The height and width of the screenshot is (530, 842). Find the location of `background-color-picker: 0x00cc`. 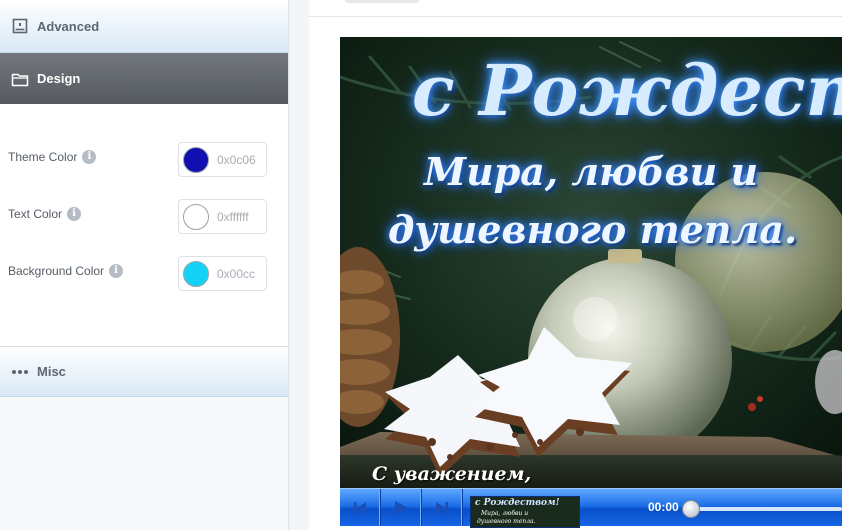

background-color-picker: 0x00cc is located at coordinates (222, 273).